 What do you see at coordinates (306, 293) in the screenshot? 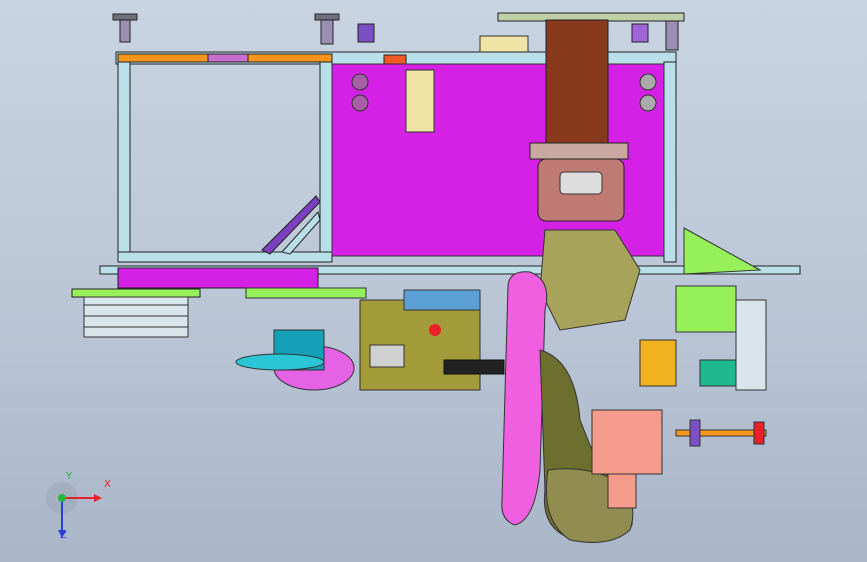
I see `turntable-plate` at bounding box center [306, 293].